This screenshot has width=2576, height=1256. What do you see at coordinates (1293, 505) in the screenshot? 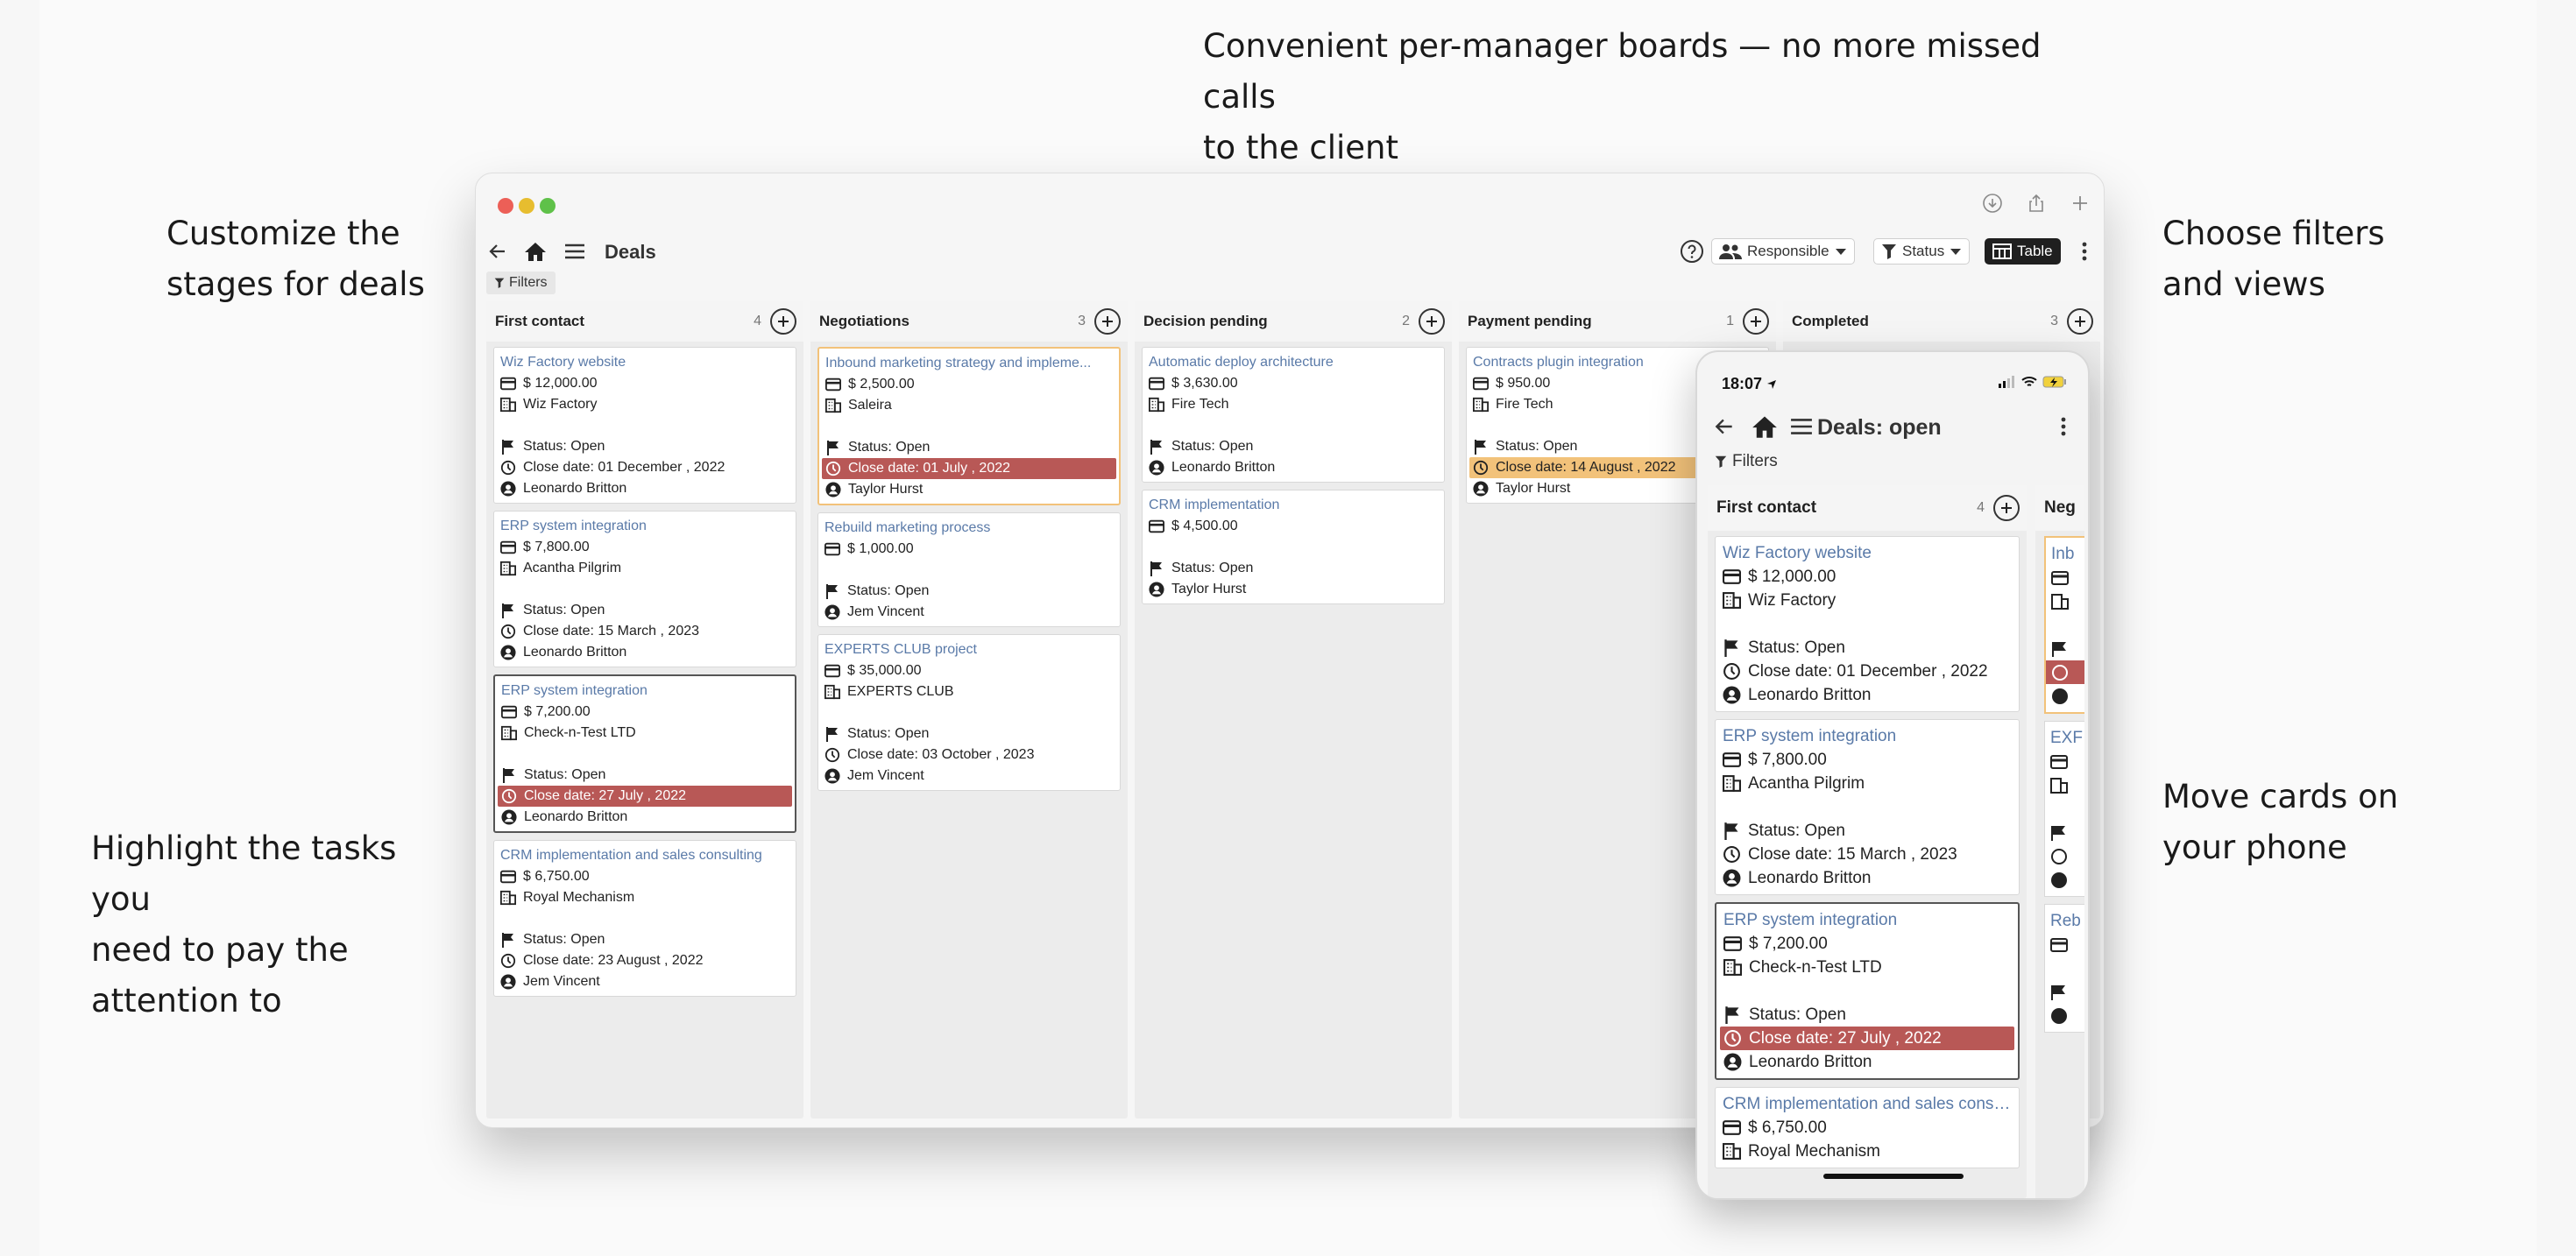
I see `deal-title-link: CRM implementation` at bounding box center [1293, 505].